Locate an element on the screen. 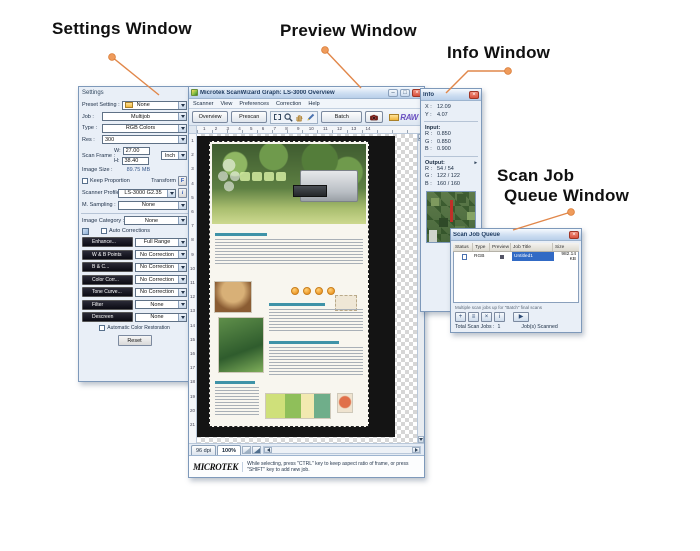 The image size is (700, 551). jobs-scanned-label: Job(s) Scanned is located at coordinates (539, 327).